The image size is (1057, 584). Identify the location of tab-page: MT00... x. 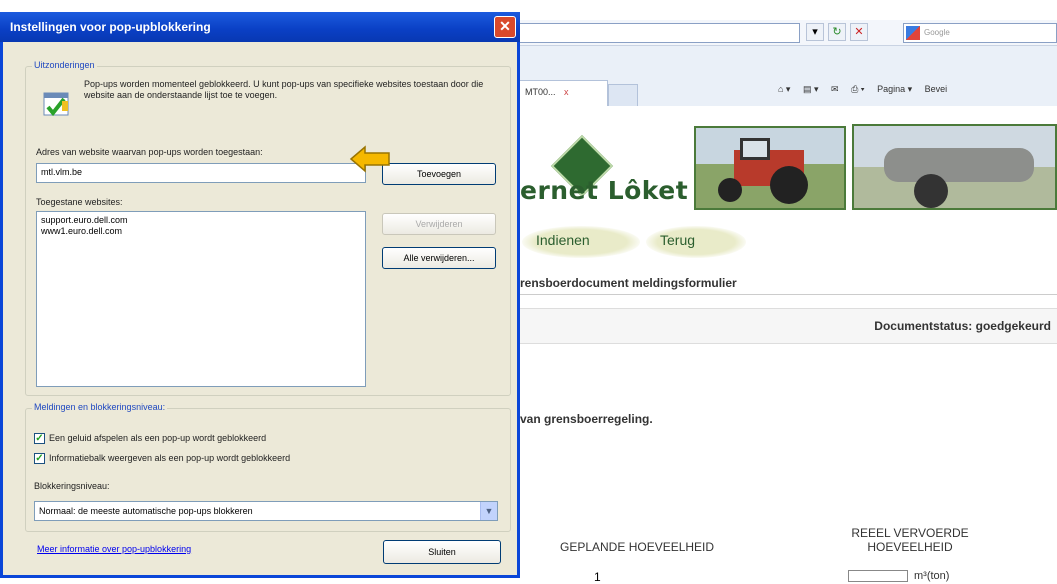
(563, 93).